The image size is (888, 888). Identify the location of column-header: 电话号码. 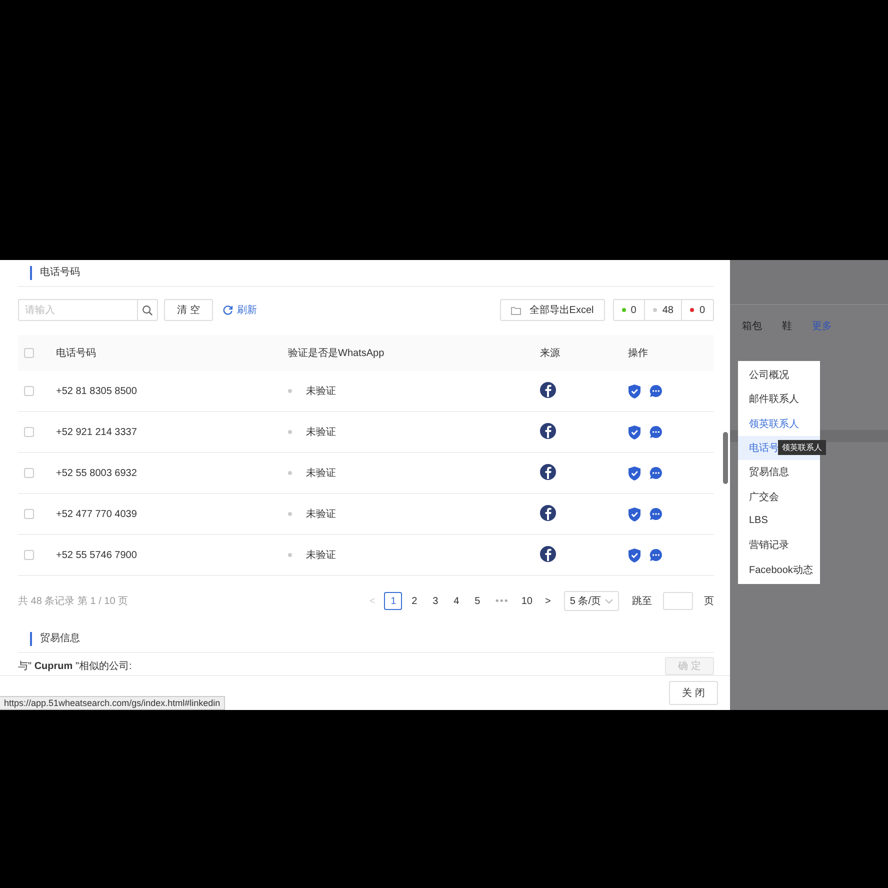
(76, 353).